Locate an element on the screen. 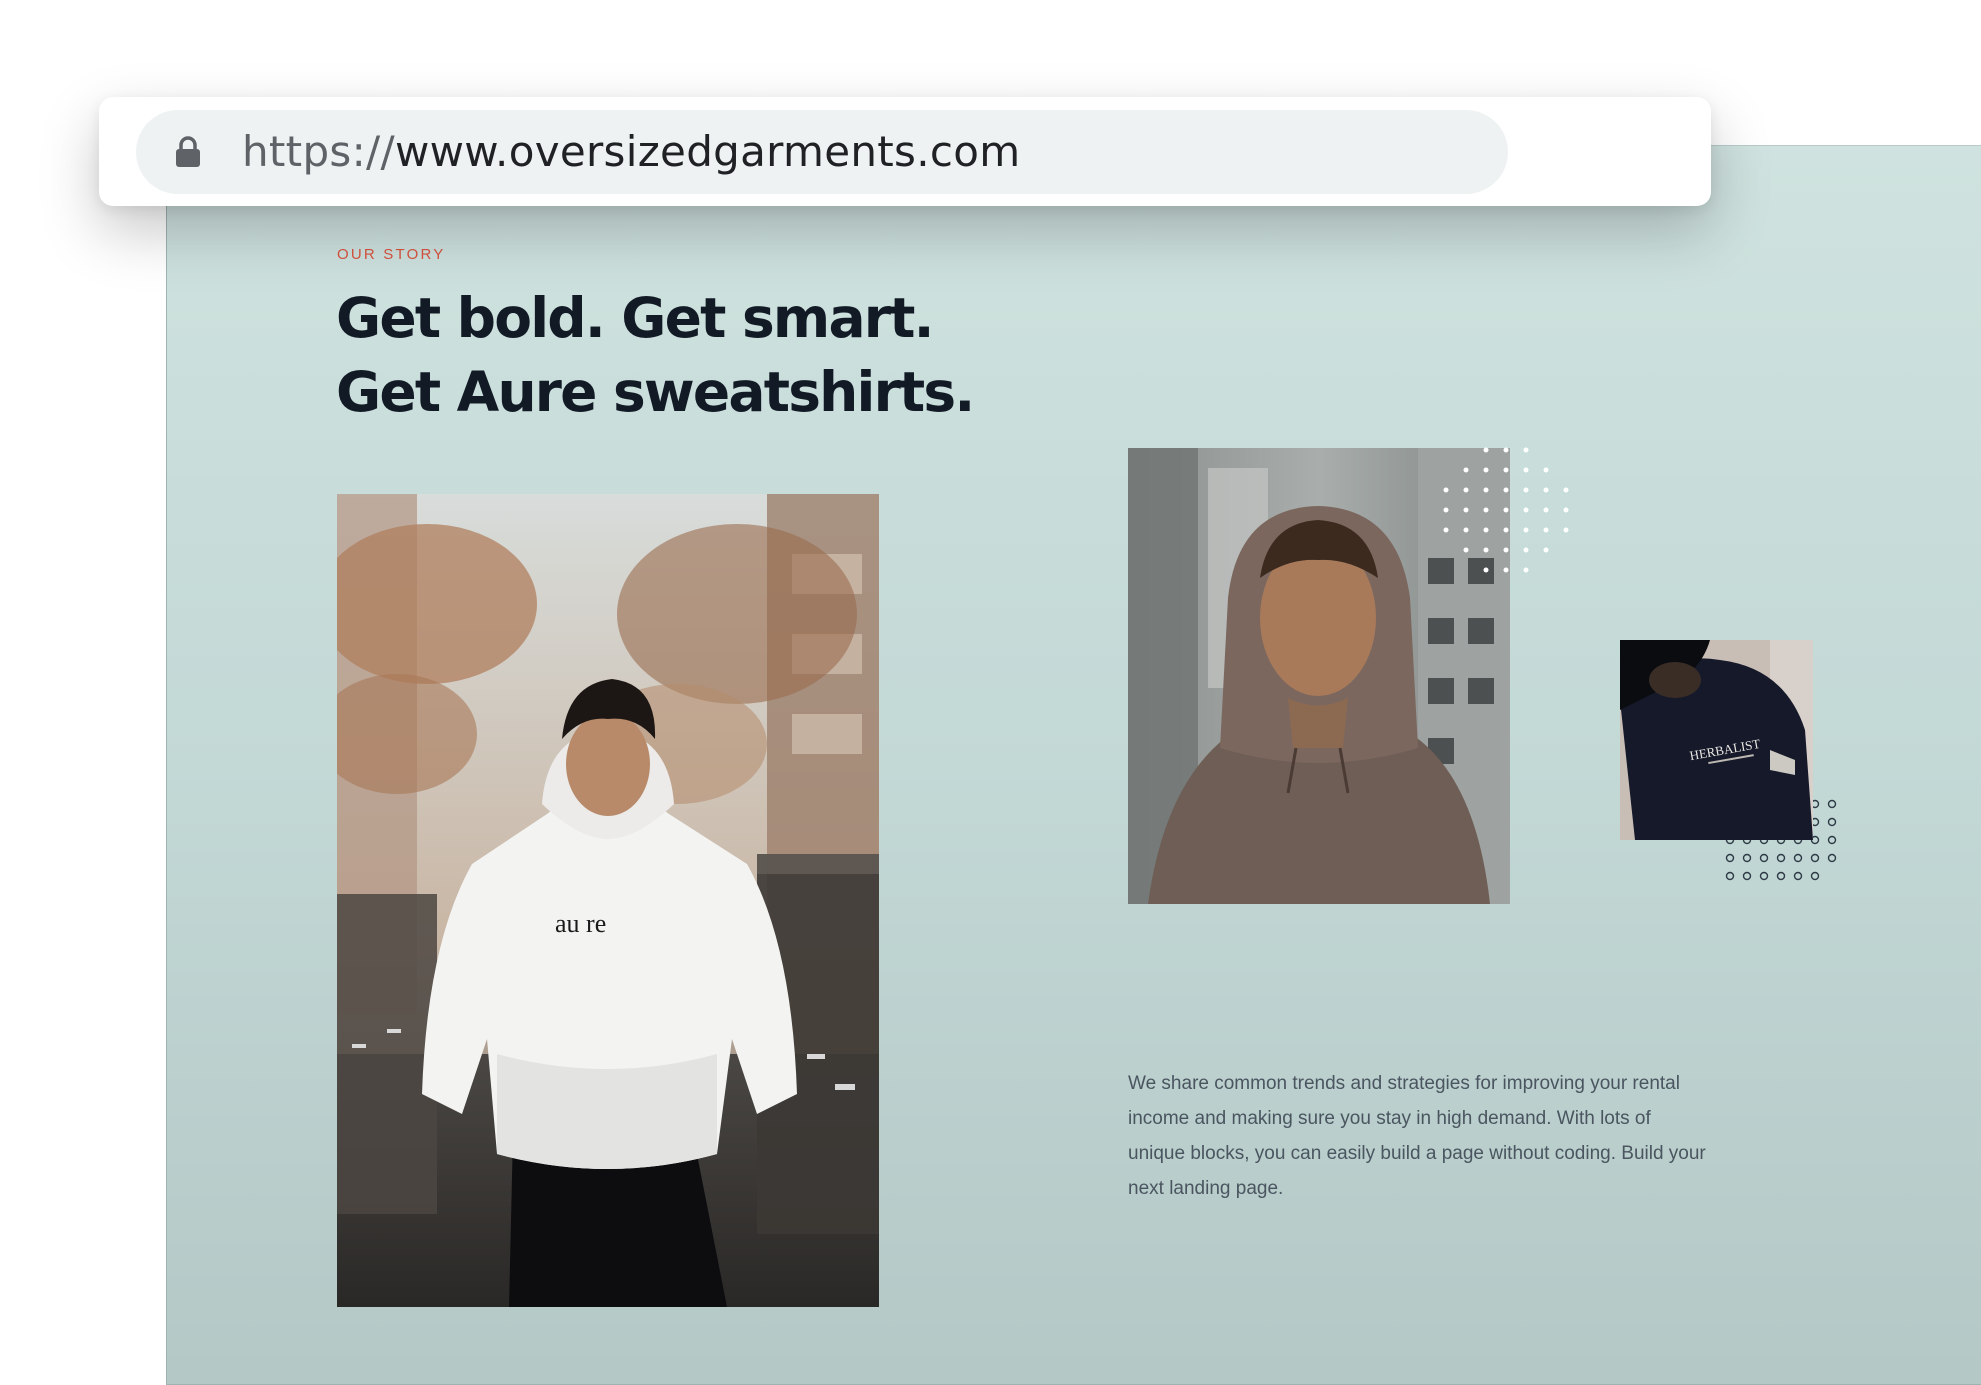  headline-line-1: Get bold. Get smart. is located at coordinates (635, 318).